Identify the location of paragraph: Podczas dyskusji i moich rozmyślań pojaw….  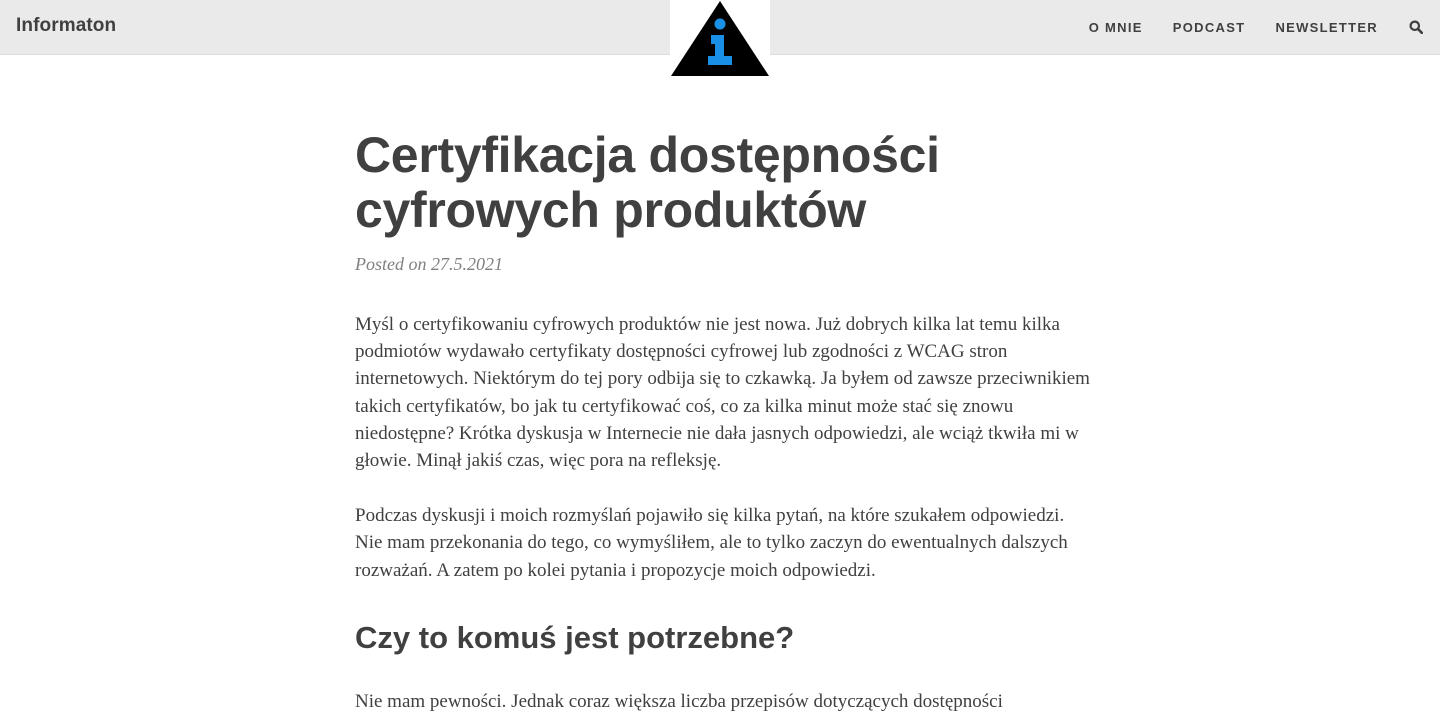
(711, 543).